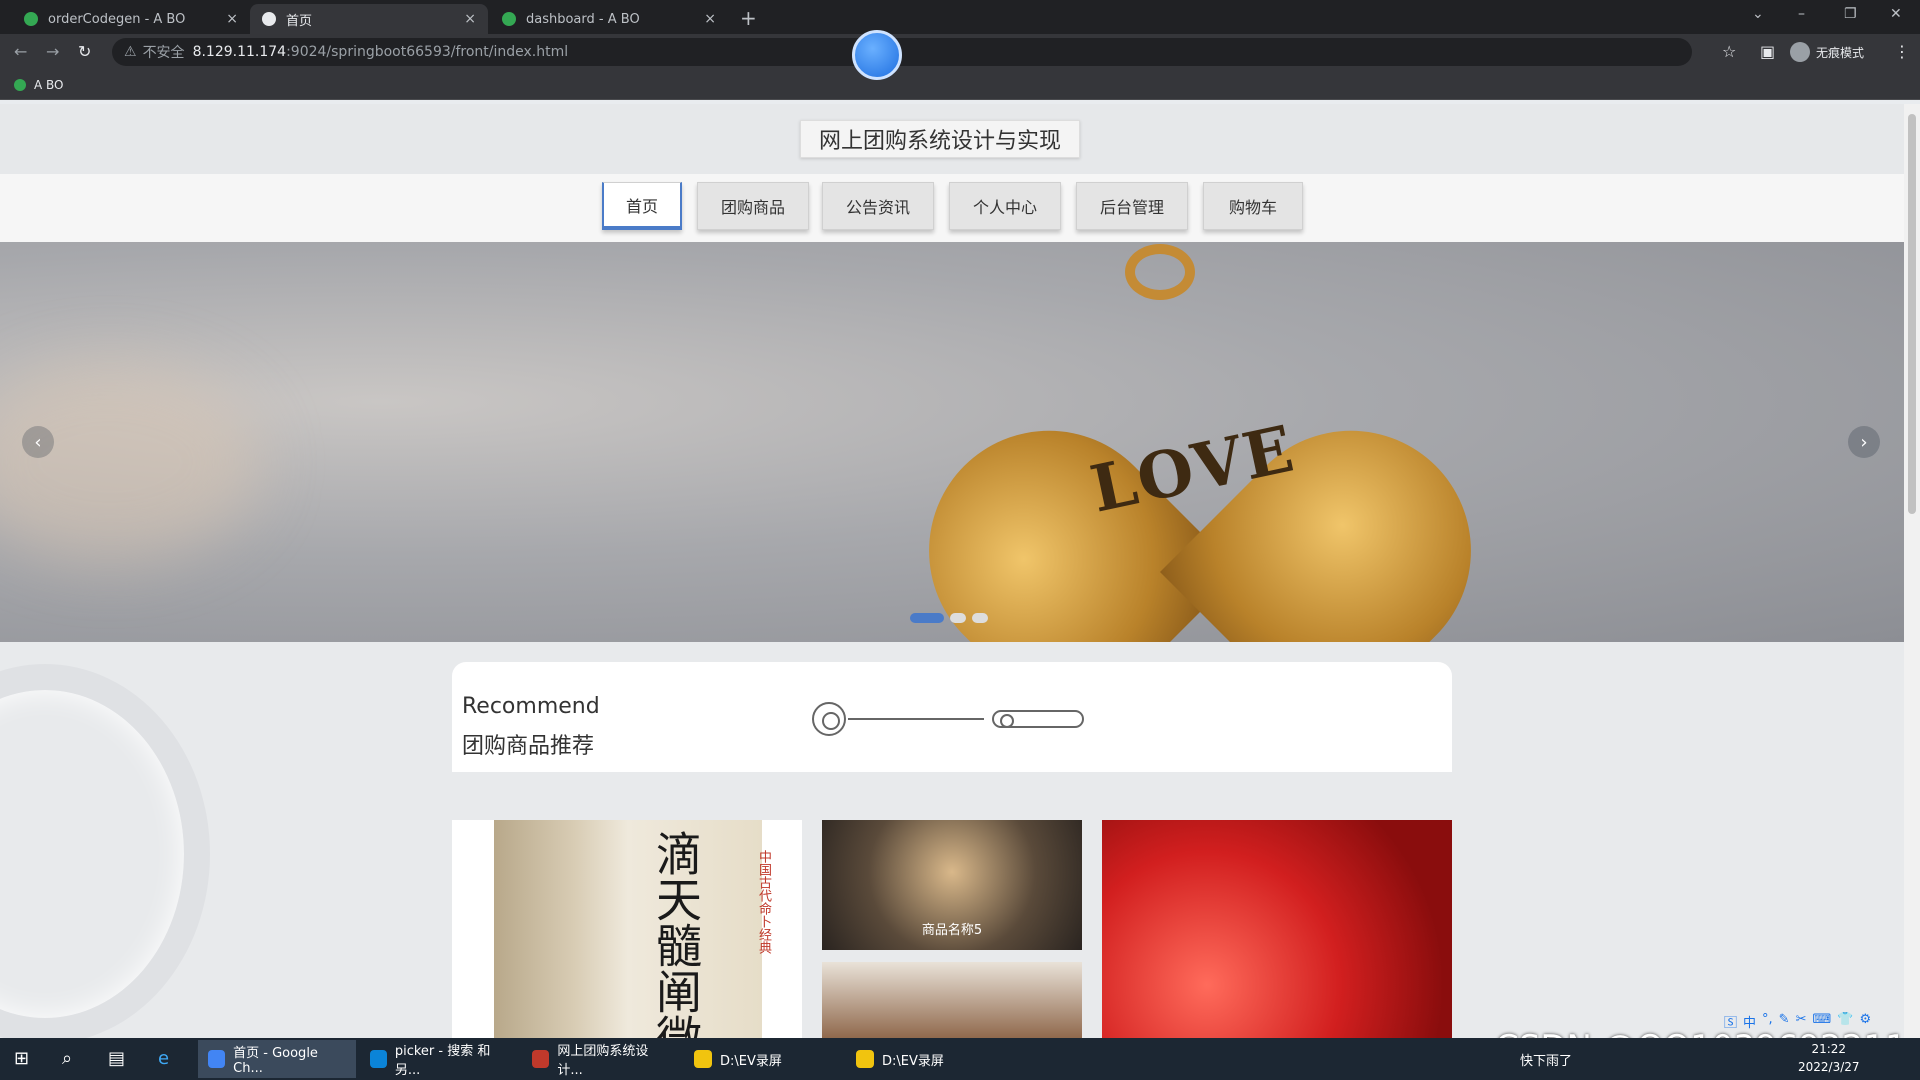 The height and width of the screenshot is (1080, 1920). I want to click on taskbar-clock: 21:22 2022/3/27, so click(1829, 1058).